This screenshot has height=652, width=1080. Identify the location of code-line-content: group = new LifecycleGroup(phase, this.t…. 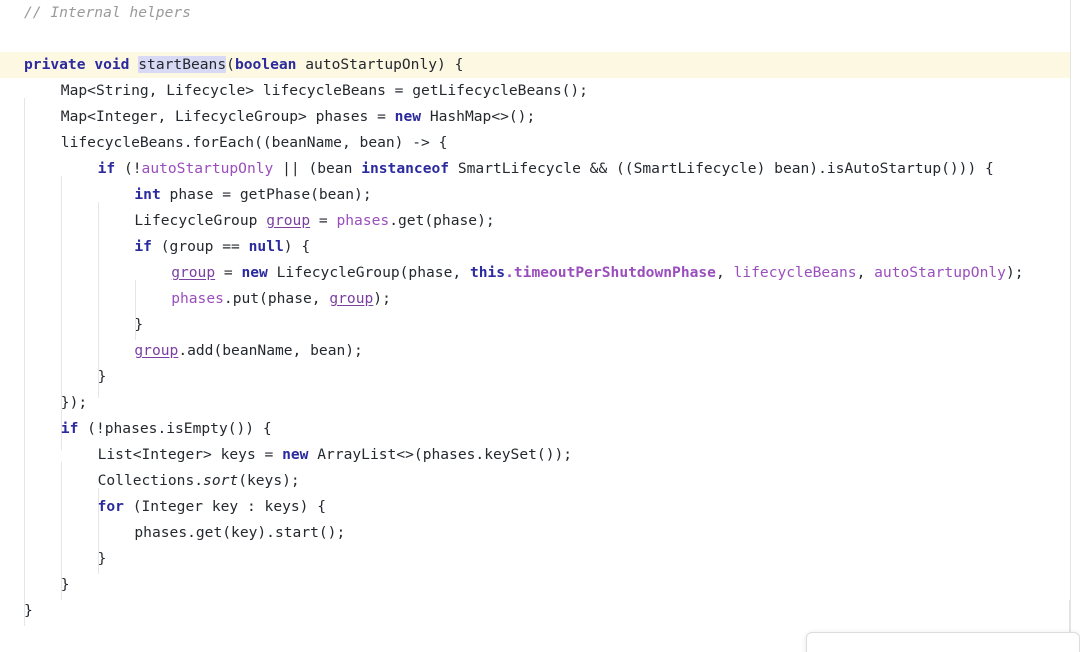
(524, 272).